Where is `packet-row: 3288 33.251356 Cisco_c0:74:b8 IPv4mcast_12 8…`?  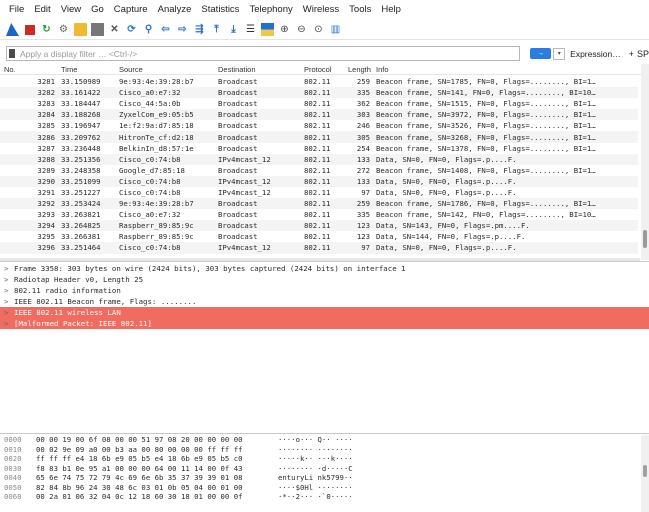 packet-row: 3288 33.251356 Cisco_c0:74:b8 IPv4mcast_12 8… is located at coordinates (319, 159).